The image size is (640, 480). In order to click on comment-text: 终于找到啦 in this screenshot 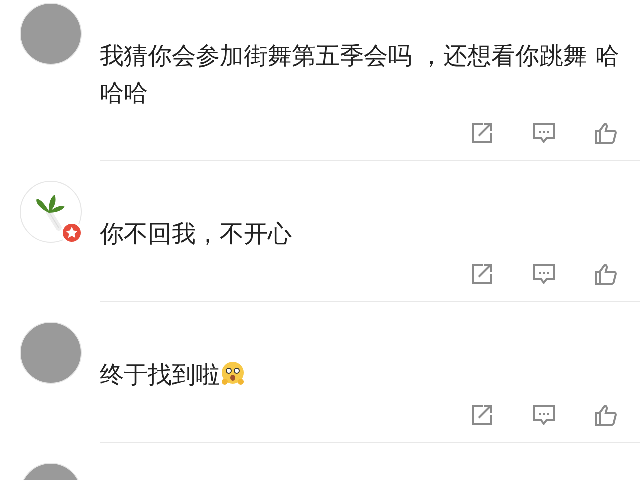, I will do `click(360, 375)`.